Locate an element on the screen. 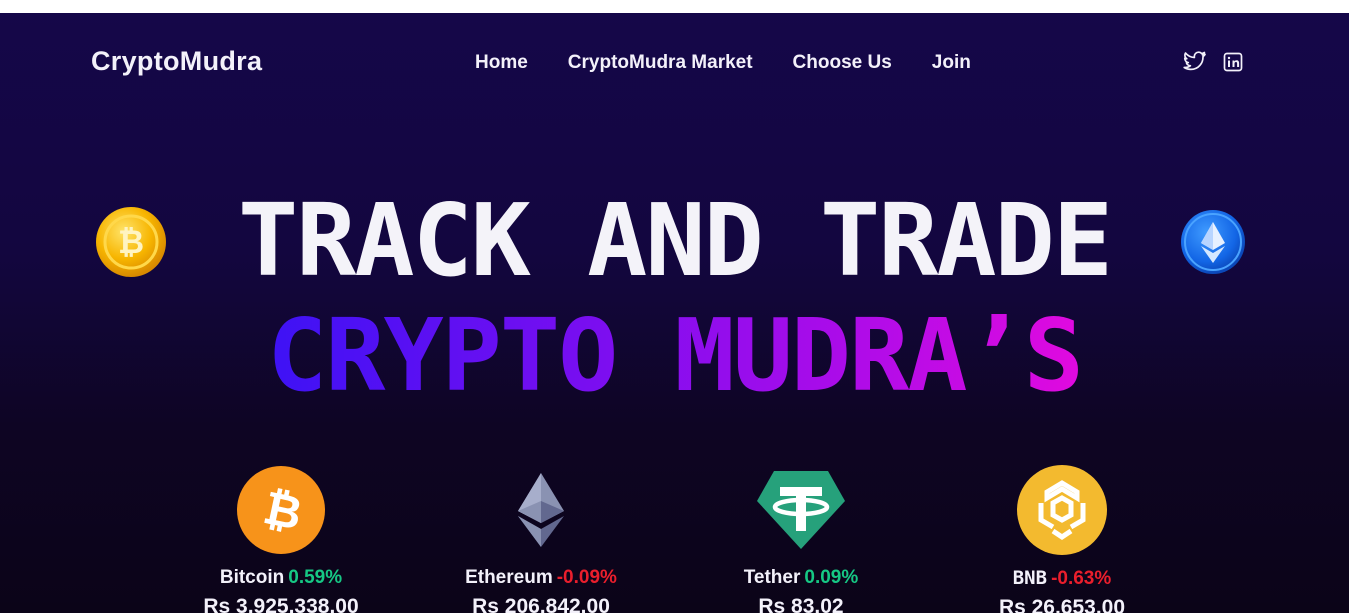 The image size is (1351, 613). twitter-icon is located at coordinates (1195, 62).